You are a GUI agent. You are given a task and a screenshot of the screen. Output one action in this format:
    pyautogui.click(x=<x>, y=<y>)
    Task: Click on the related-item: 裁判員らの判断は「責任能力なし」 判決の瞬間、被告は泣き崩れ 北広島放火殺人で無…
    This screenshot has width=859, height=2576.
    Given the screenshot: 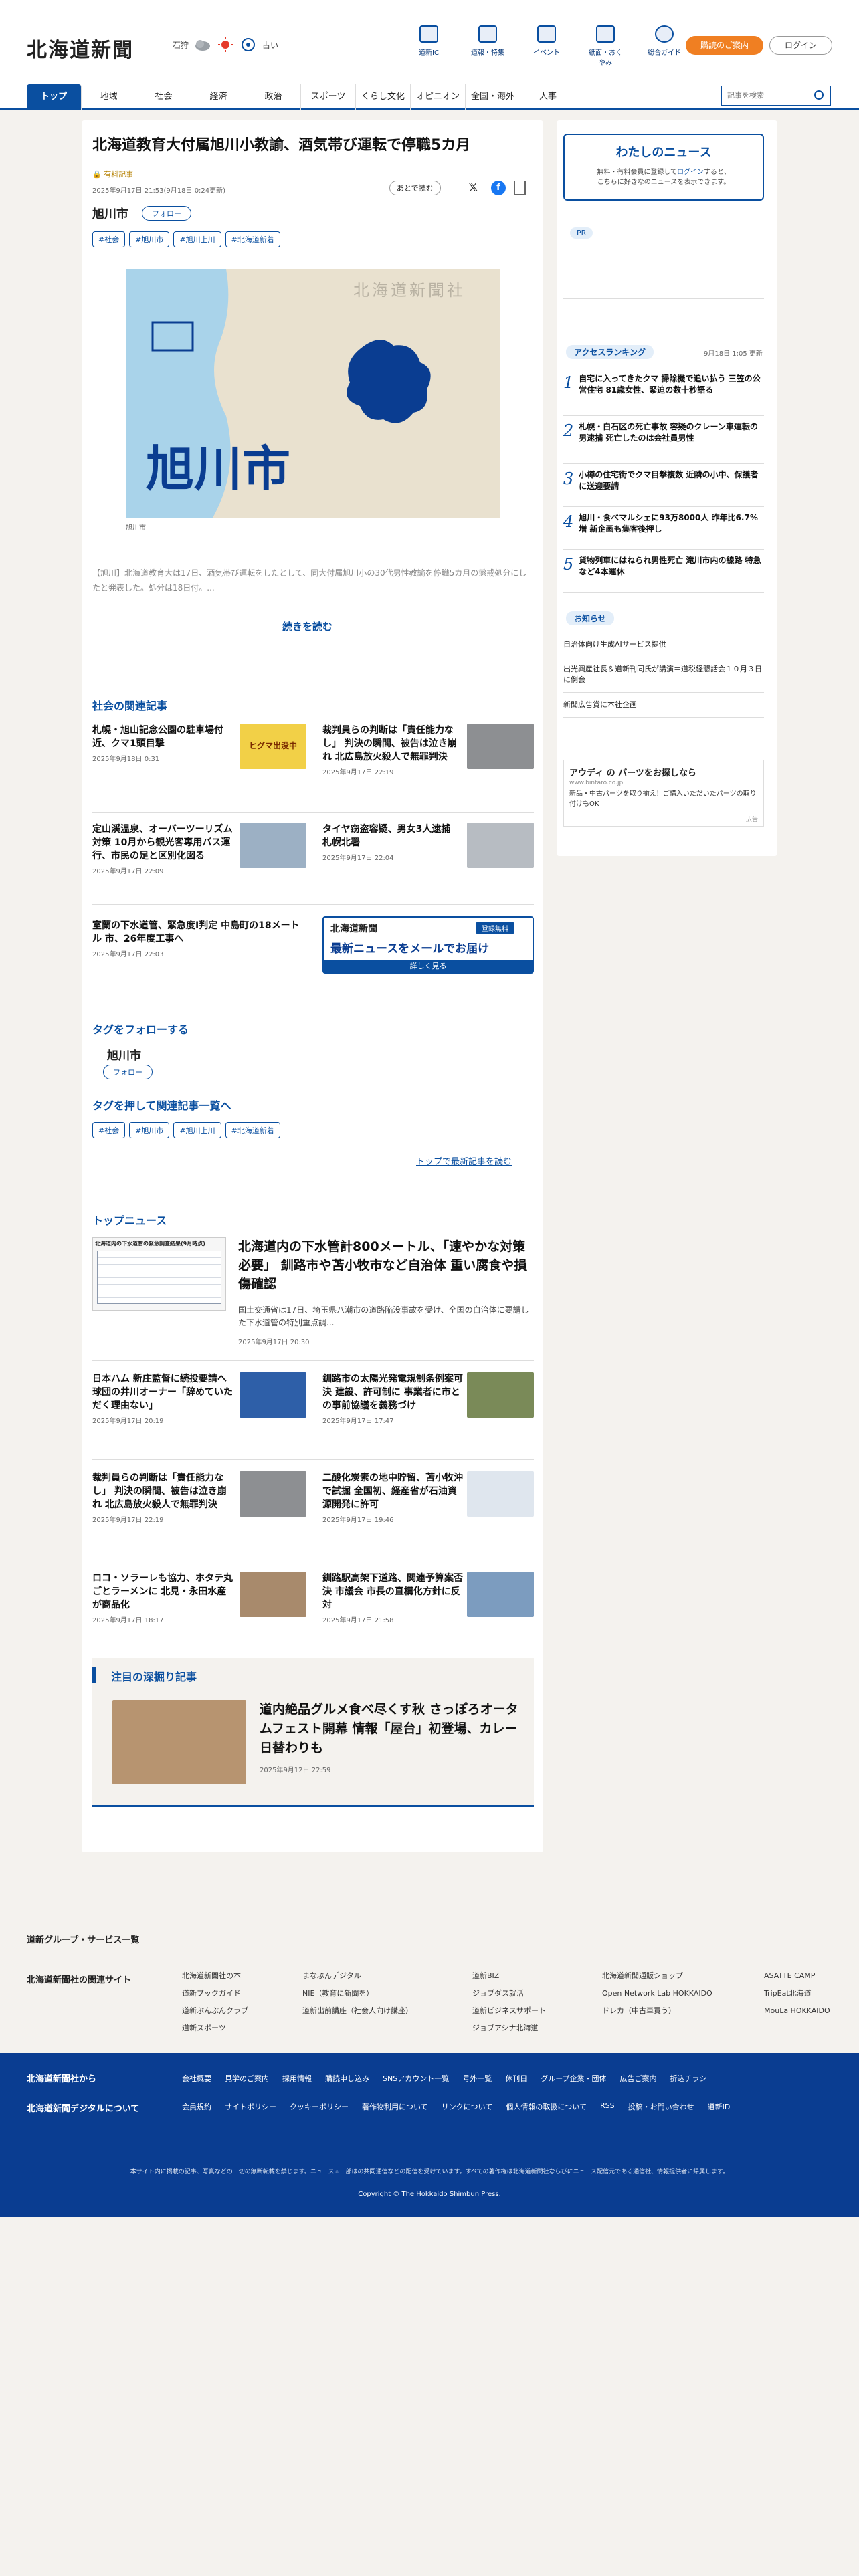 What is the action you would take?
    pyautogui.click(x=428, y=764)
    